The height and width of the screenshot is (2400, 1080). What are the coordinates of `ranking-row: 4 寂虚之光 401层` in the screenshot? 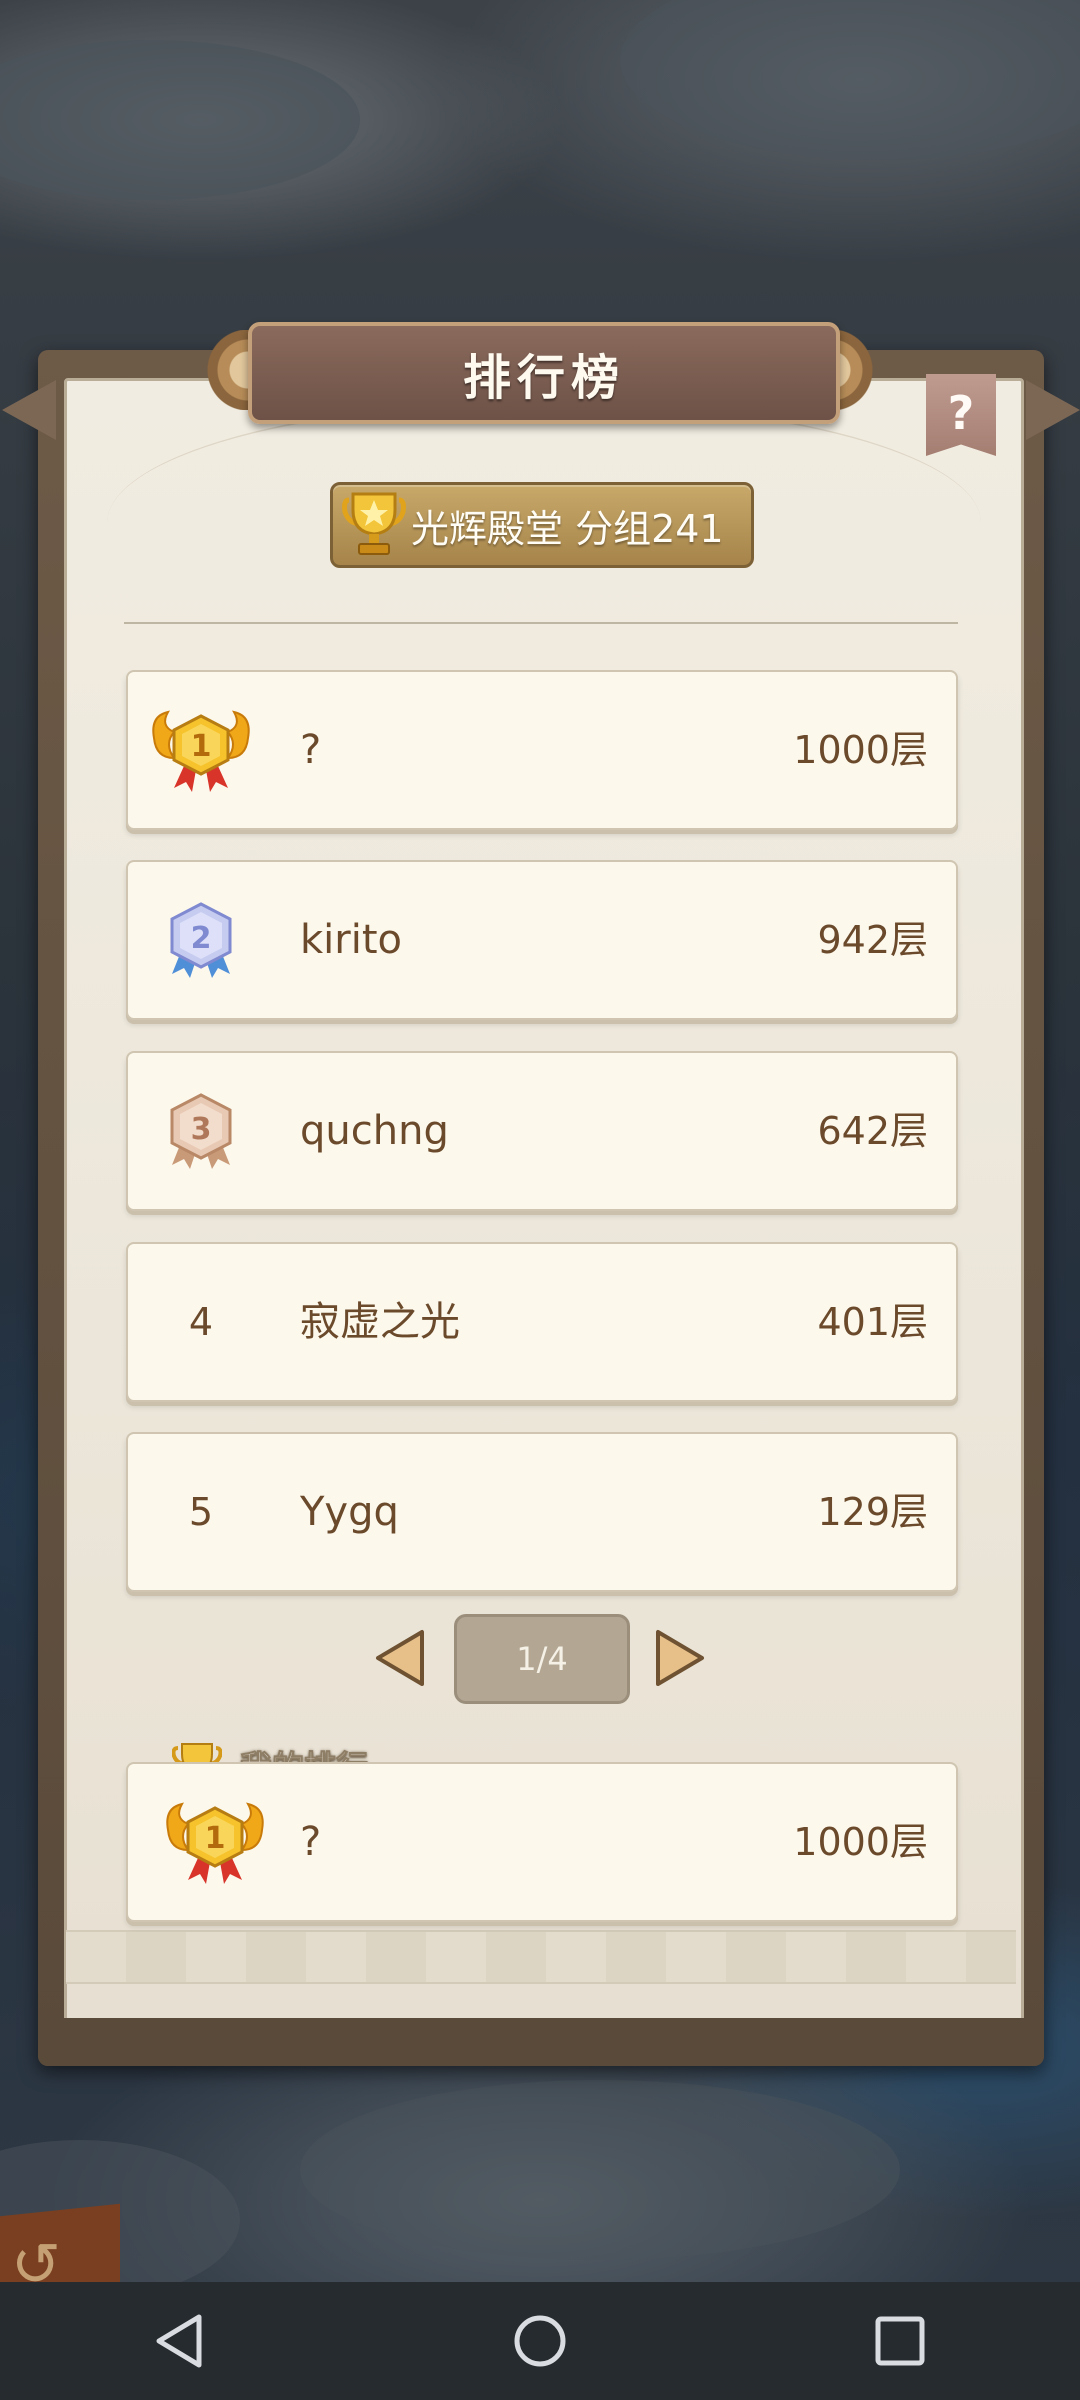 It's located at (542, 1322).